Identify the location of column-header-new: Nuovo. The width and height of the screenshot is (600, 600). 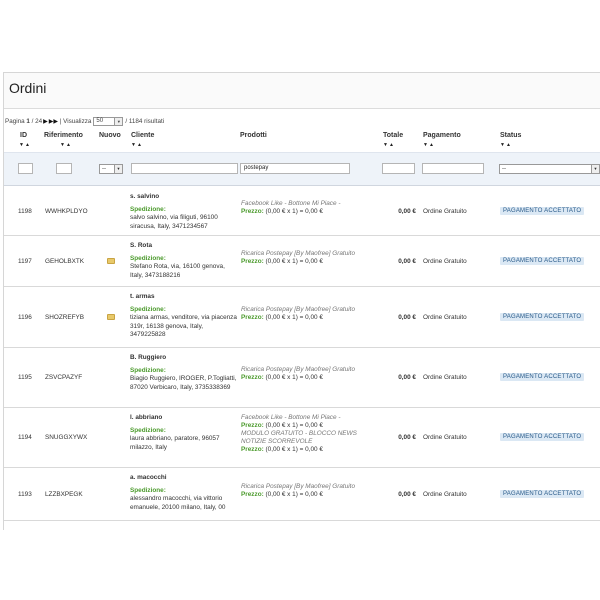
(110, 135).